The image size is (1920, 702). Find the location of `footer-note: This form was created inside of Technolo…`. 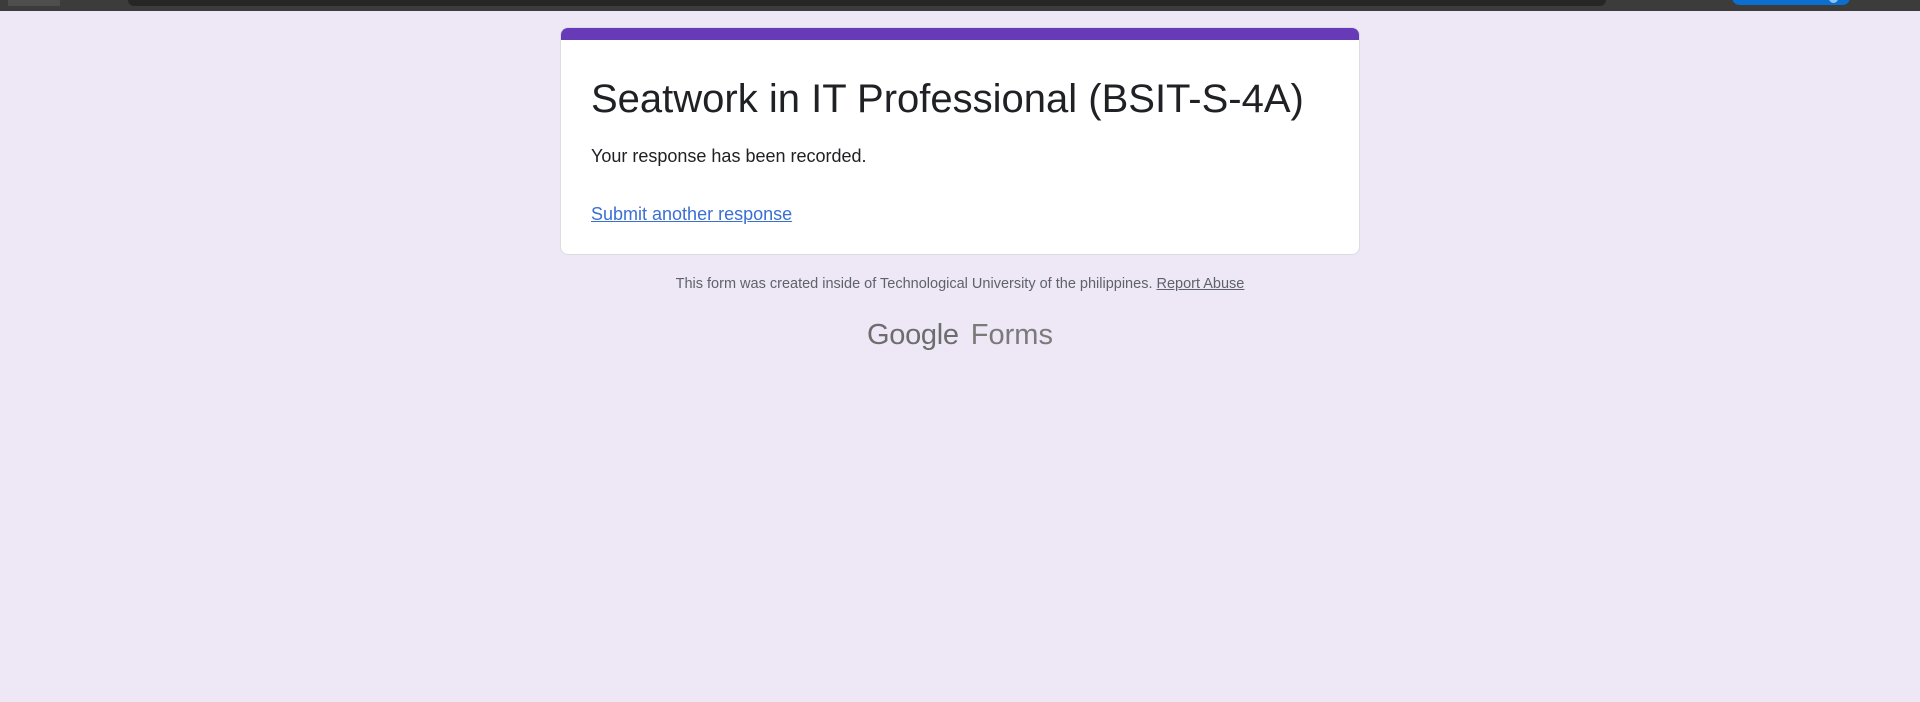

footer-note: This form was created inside of Technolo… is located at coordinates (960, 284).